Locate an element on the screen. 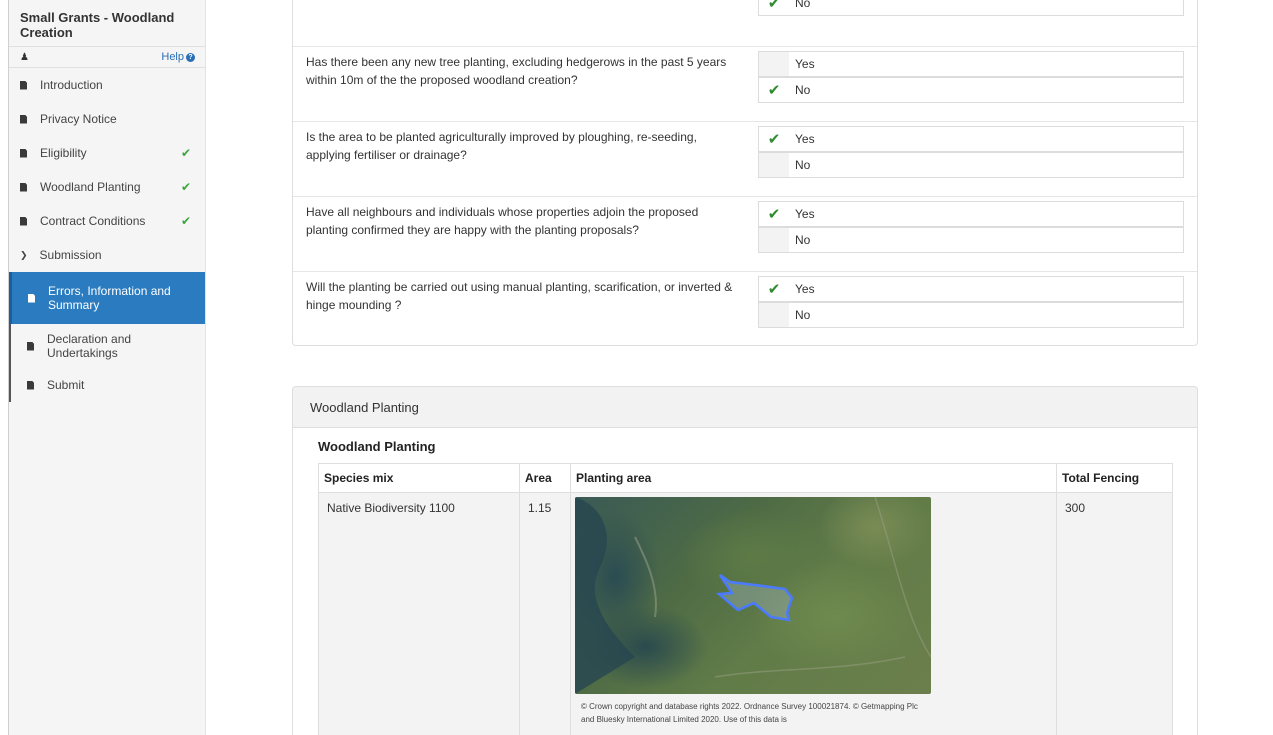 The height and width of the screenshot is (735, 1273). sidebar-item-label: Introduction is located at coordinates (71, 85).